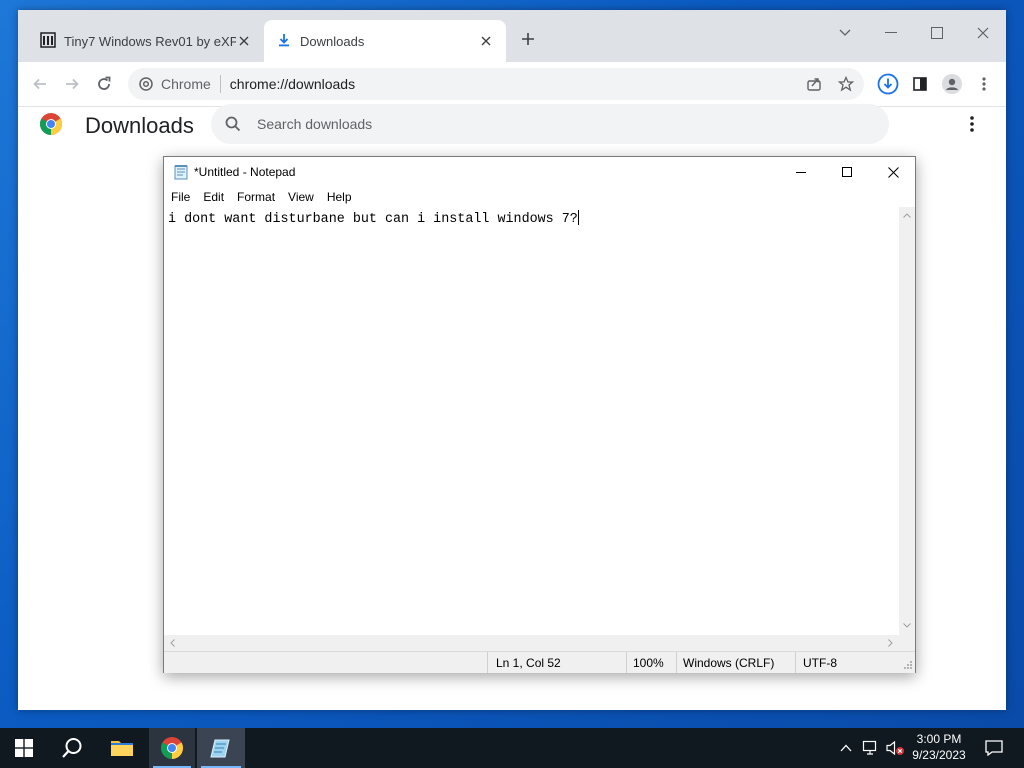 The height and width of the screenshot is (768, 1024). I want to click on url-text: chrome://downloads, so click(292, 84).